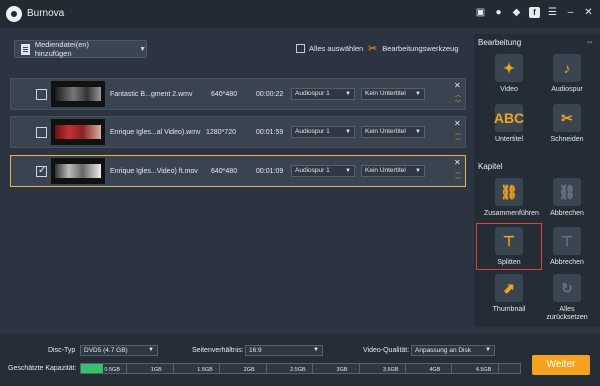 The image size is (600, 386). What do you see at coordinates (567, 118) in the screenshot?
I see `scissors-icon: ✂` at bounding box center [567, 118].